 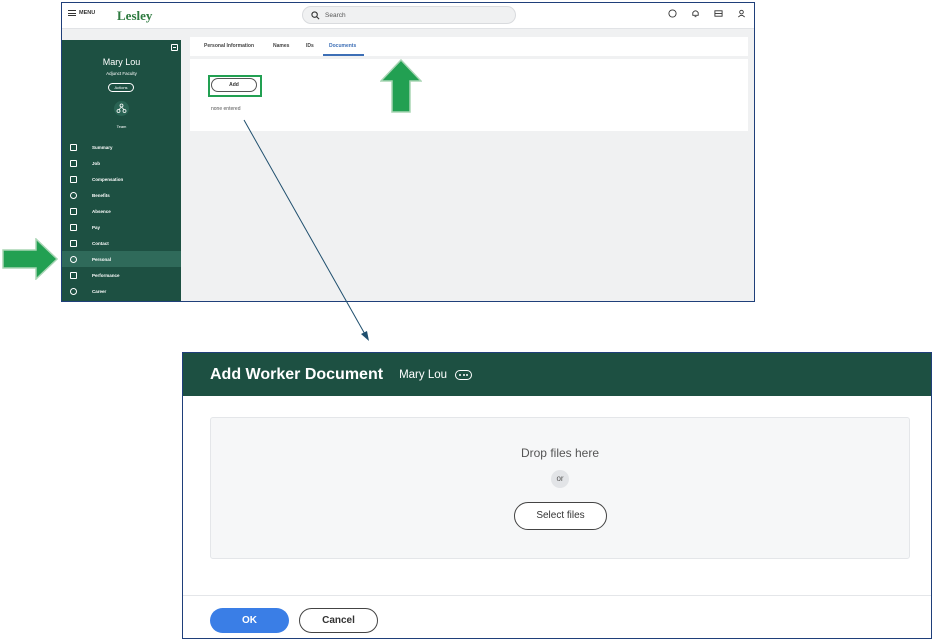 I want to click on sidebar-item-label: Benefits, so click(x=101, y=195).